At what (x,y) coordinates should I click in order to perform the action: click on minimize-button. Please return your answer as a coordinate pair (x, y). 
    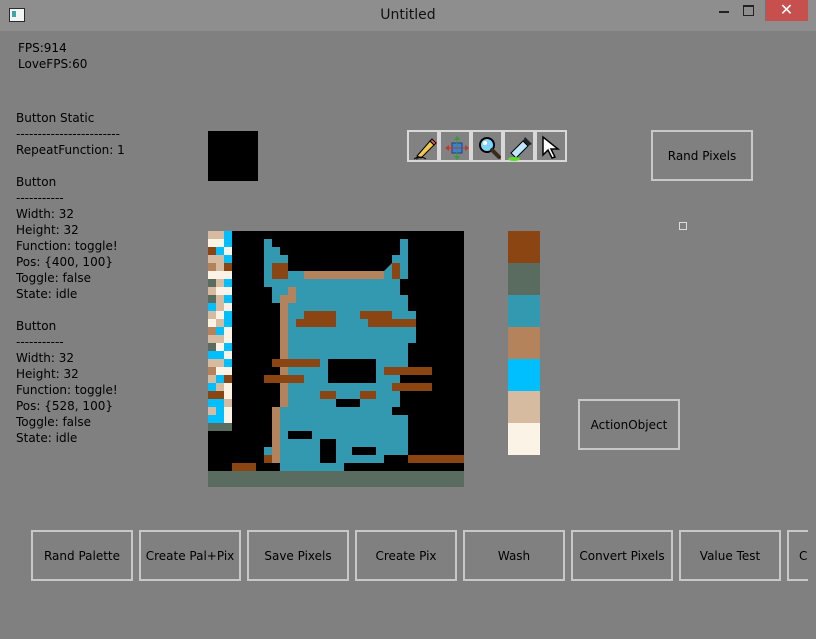
    Looking at the image, I should click on (724, 11).